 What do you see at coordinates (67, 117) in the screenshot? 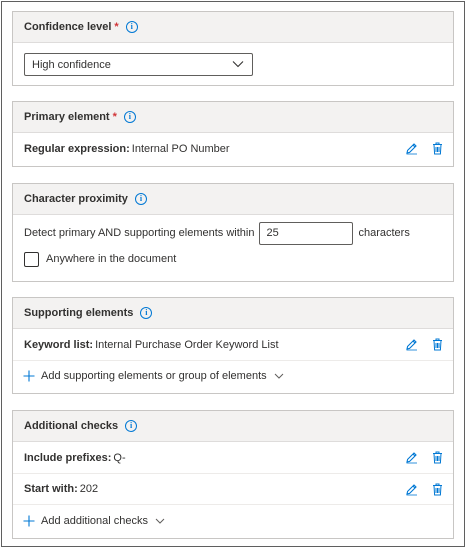
I see `primary-element-title: Primary element` at bounding box center [67, 117].